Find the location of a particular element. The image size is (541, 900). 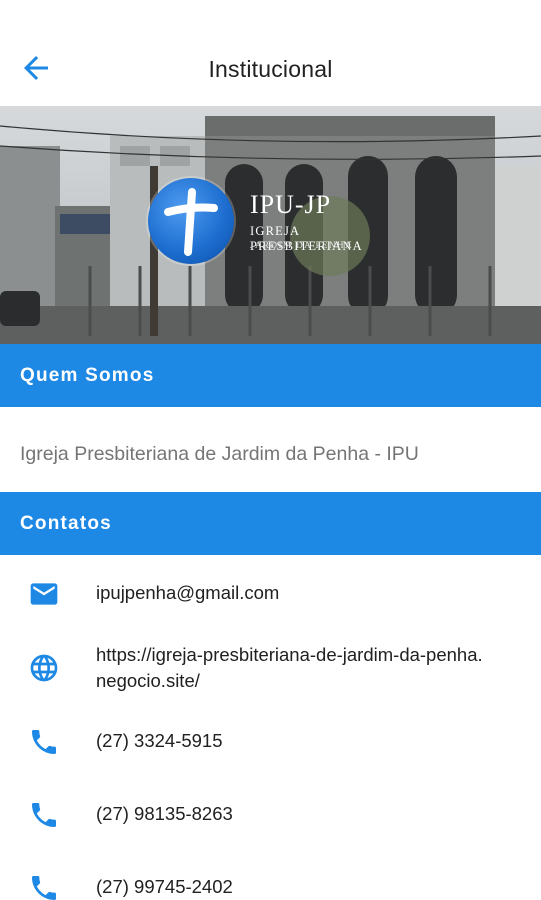

contact-phone-row: (27) 98135-8263 is located at coordinates (270, 819).